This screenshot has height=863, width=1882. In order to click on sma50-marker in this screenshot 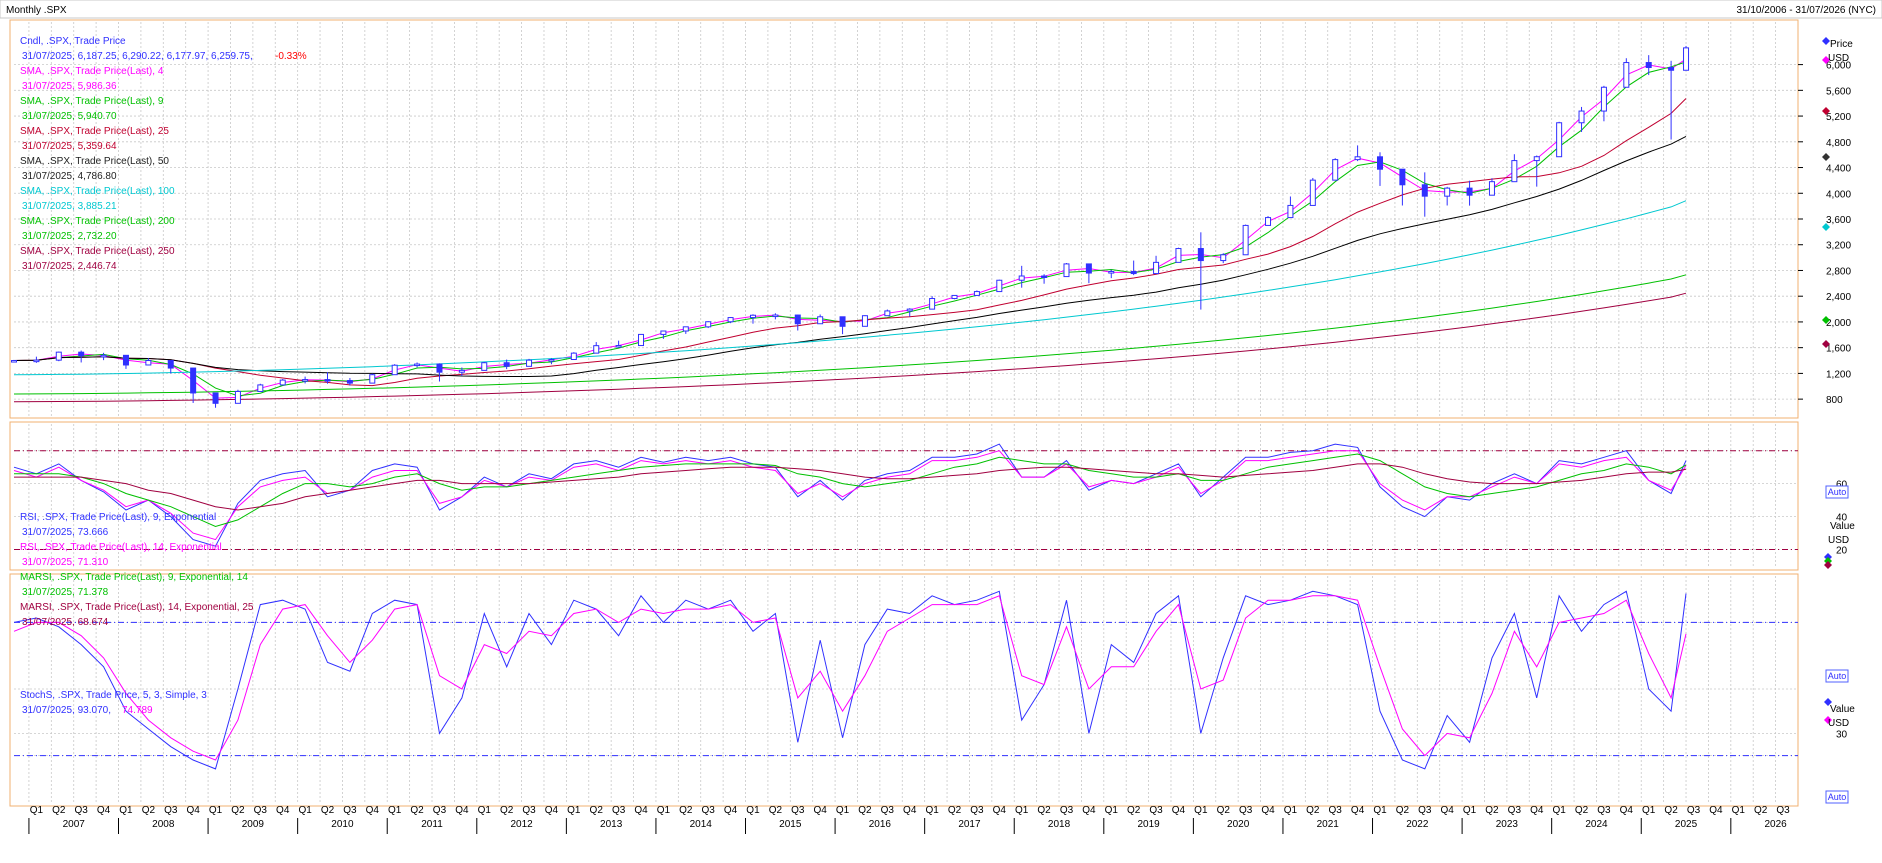, I will do `click(1826, 157)`.